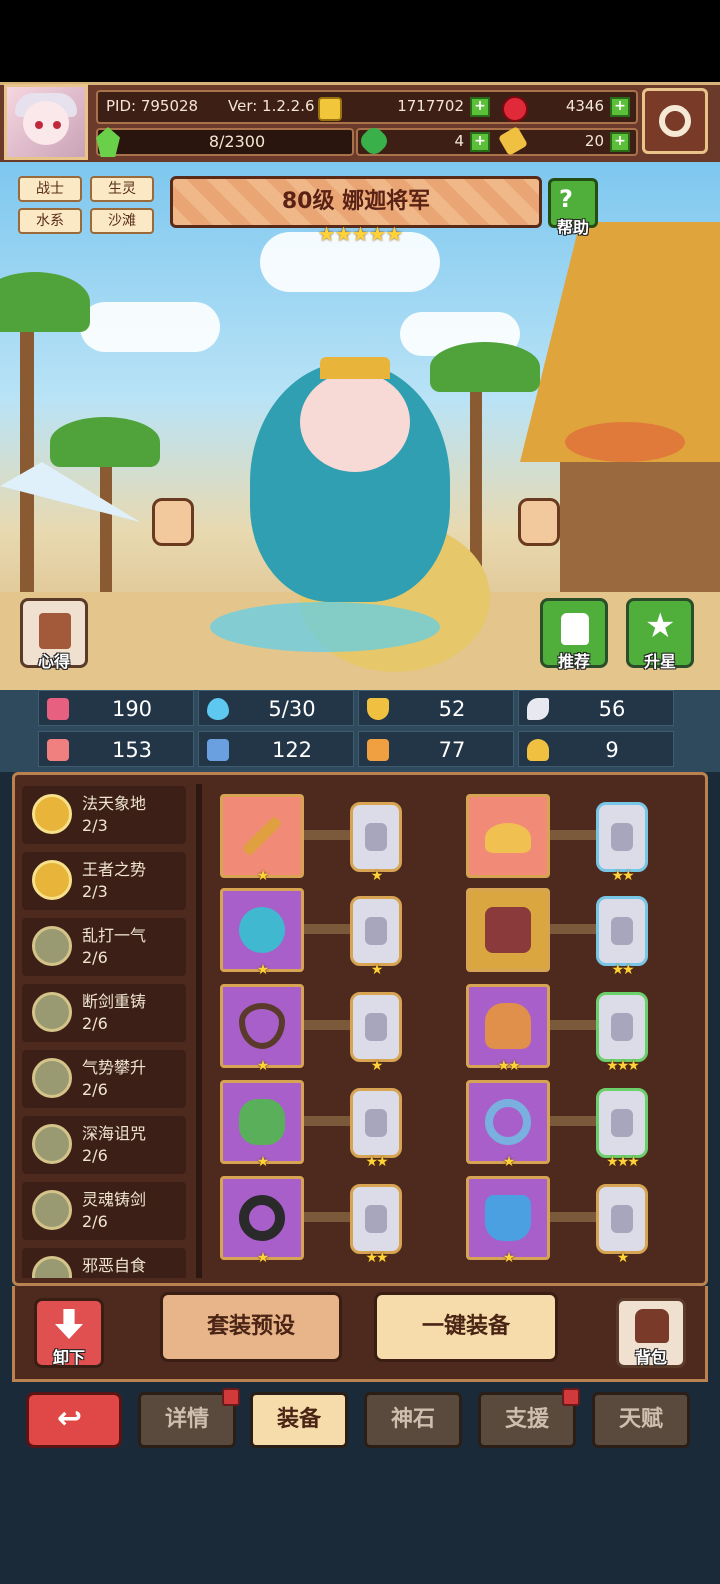 This screenshot has width=720, height=1584. Describe the element at coordinates (104, 1079) in the screenshot. I see `set-item: 气势攀升 2/6` at that location.